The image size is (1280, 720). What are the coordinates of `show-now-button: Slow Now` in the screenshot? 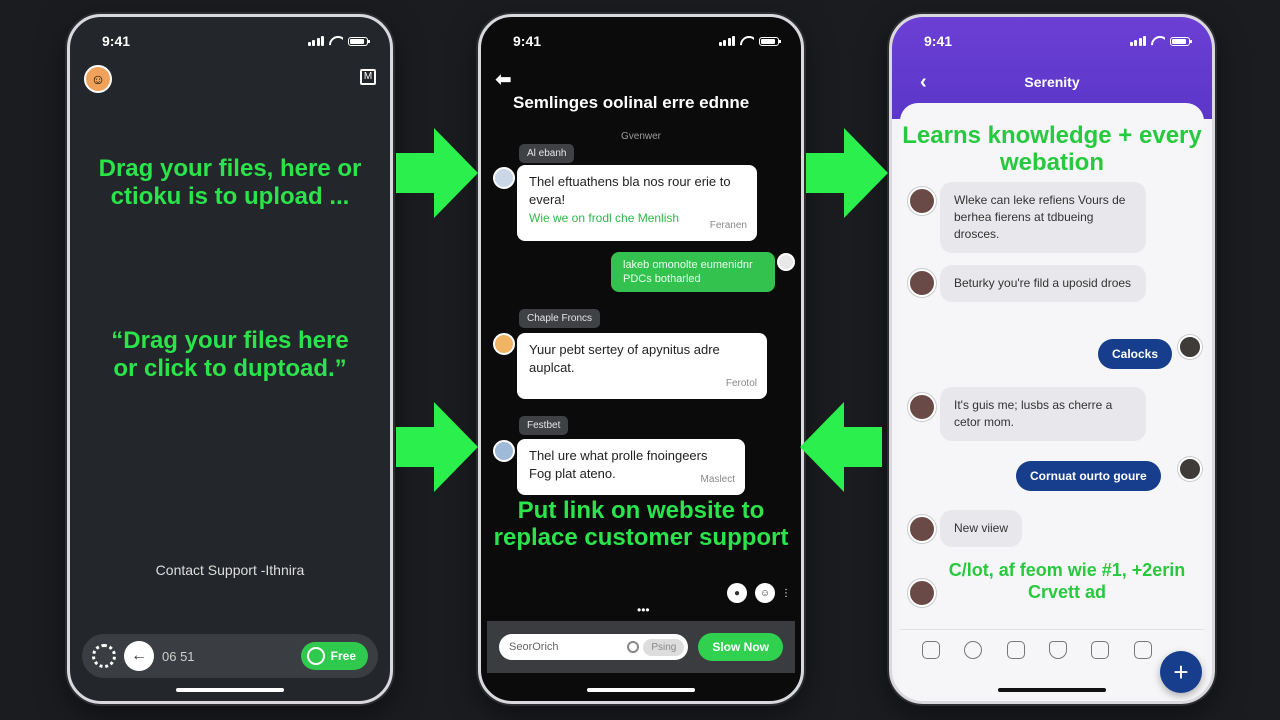 It's located at (740, 647).